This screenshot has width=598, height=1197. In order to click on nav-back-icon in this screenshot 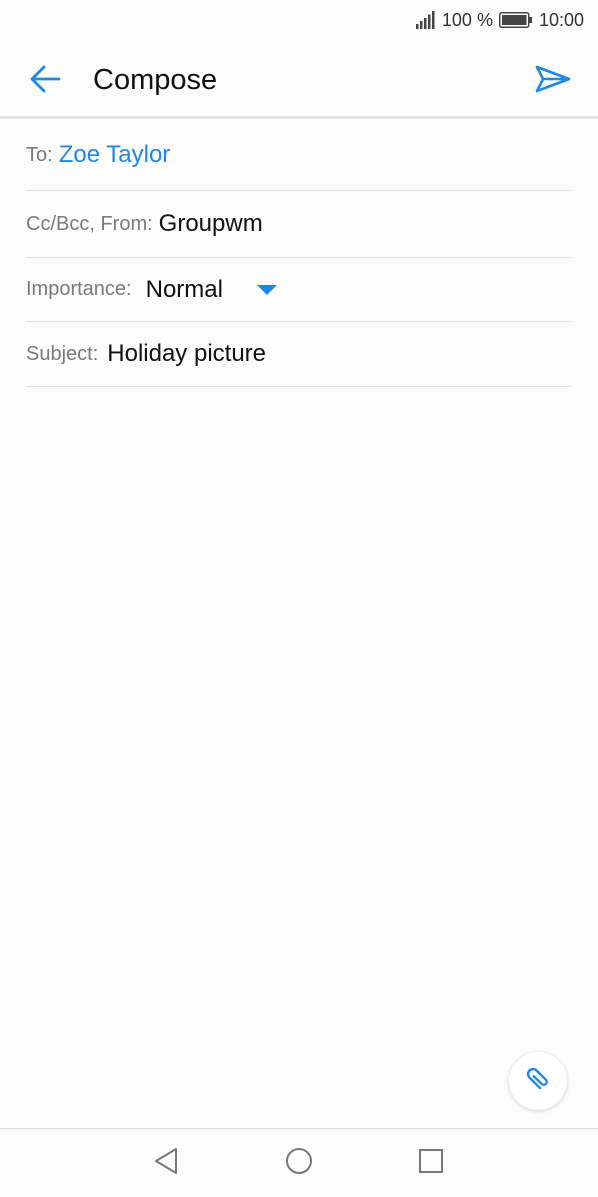, I will do `click(166, 1163)`.